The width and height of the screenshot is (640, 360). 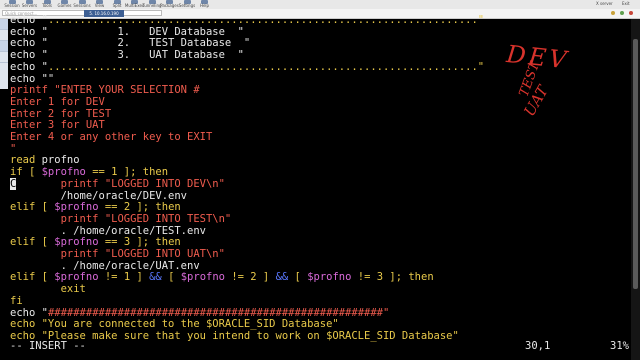 What do you see at coordinates (121, 218) in the screenshot?
I see `code-token: printf "LOGGED INTO TEST\n"` at bounding box center [121, 218].